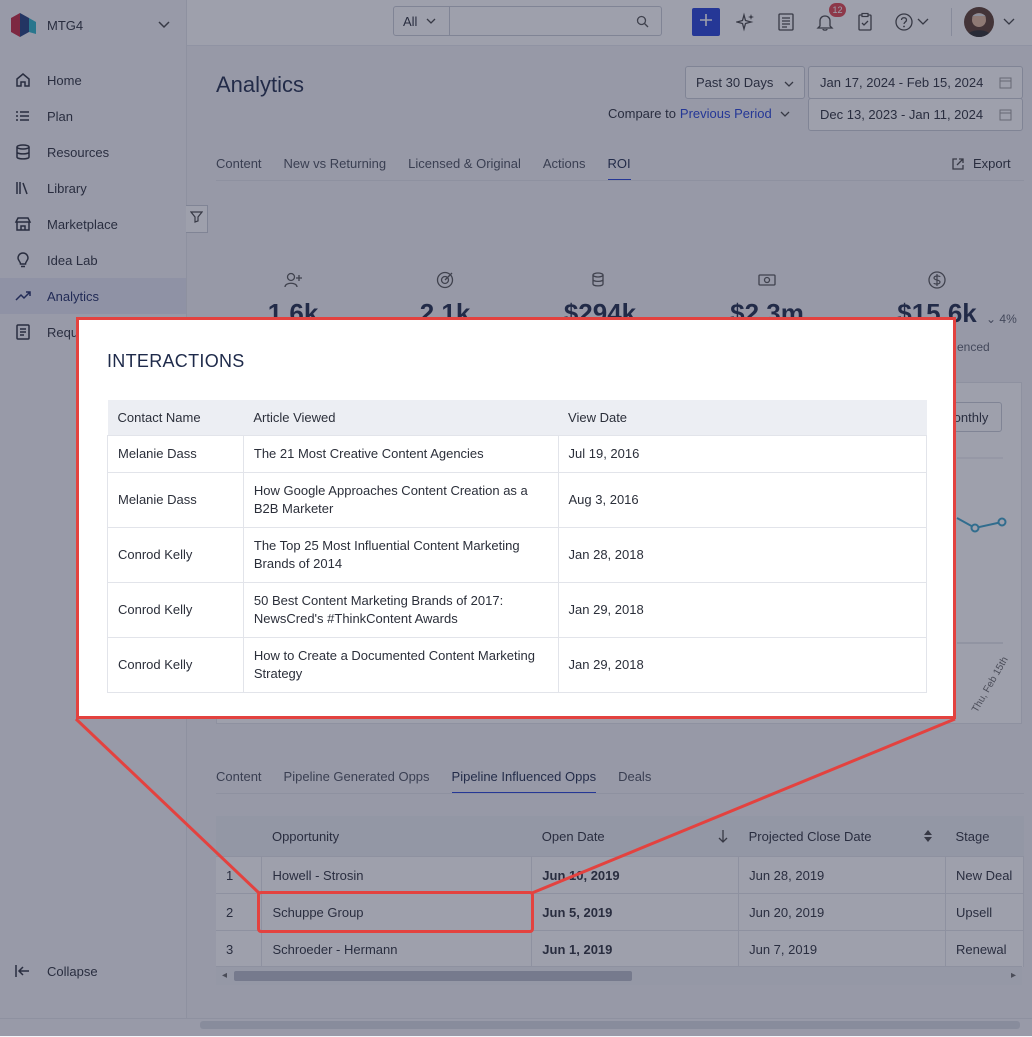 This screenshot has height=1037, width=1032. What do you see at coordinates (395, 912) in the screenshot?
I see `highlight-box` at bounding box center [395, 912].